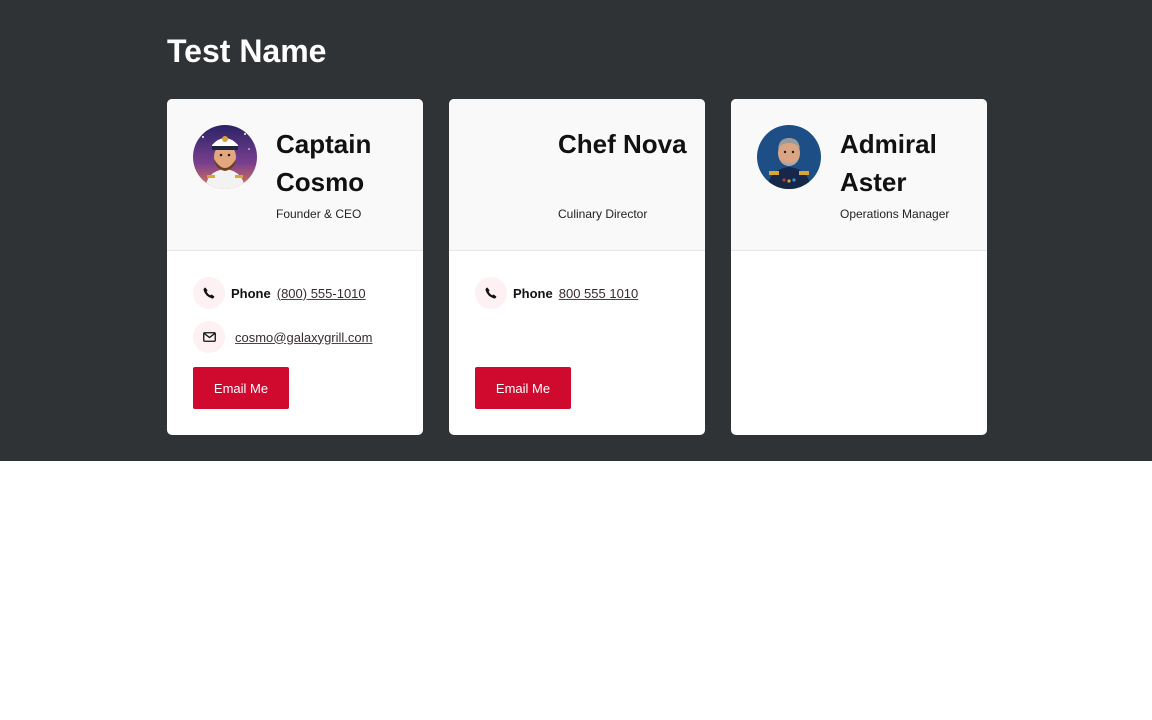 This screenshot has height=720, width=1152. What do you see at coordinates (888, 163) in the screenshot?
I see `person-name: Admiral Aster` at bounding box center [888, 163].